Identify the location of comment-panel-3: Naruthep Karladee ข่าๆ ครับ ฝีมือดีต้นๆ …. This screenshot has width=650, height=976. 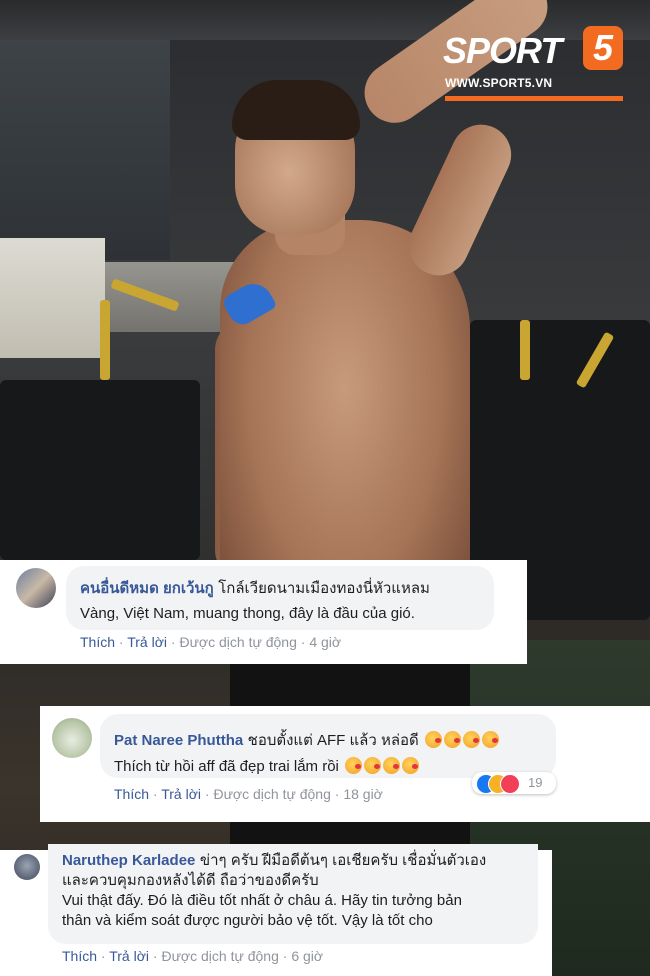
(276, 910).